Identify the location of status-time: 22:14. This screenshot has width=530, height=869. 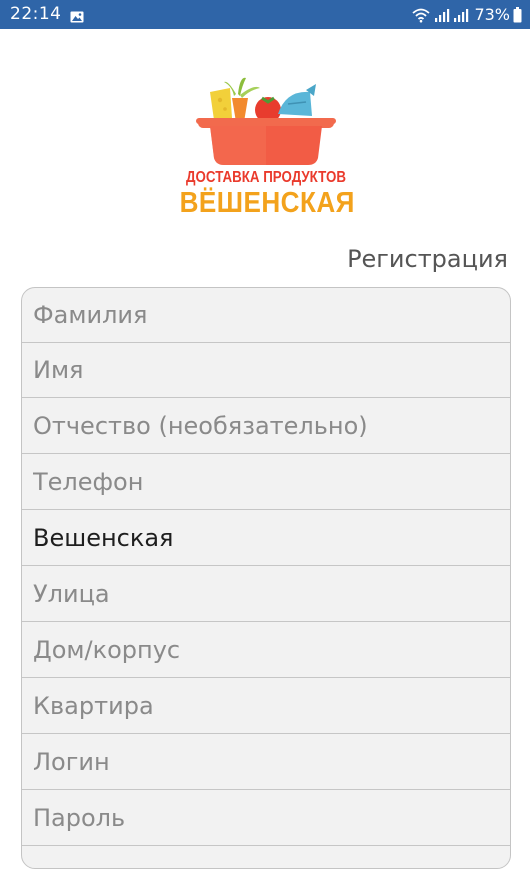
(36, 14).